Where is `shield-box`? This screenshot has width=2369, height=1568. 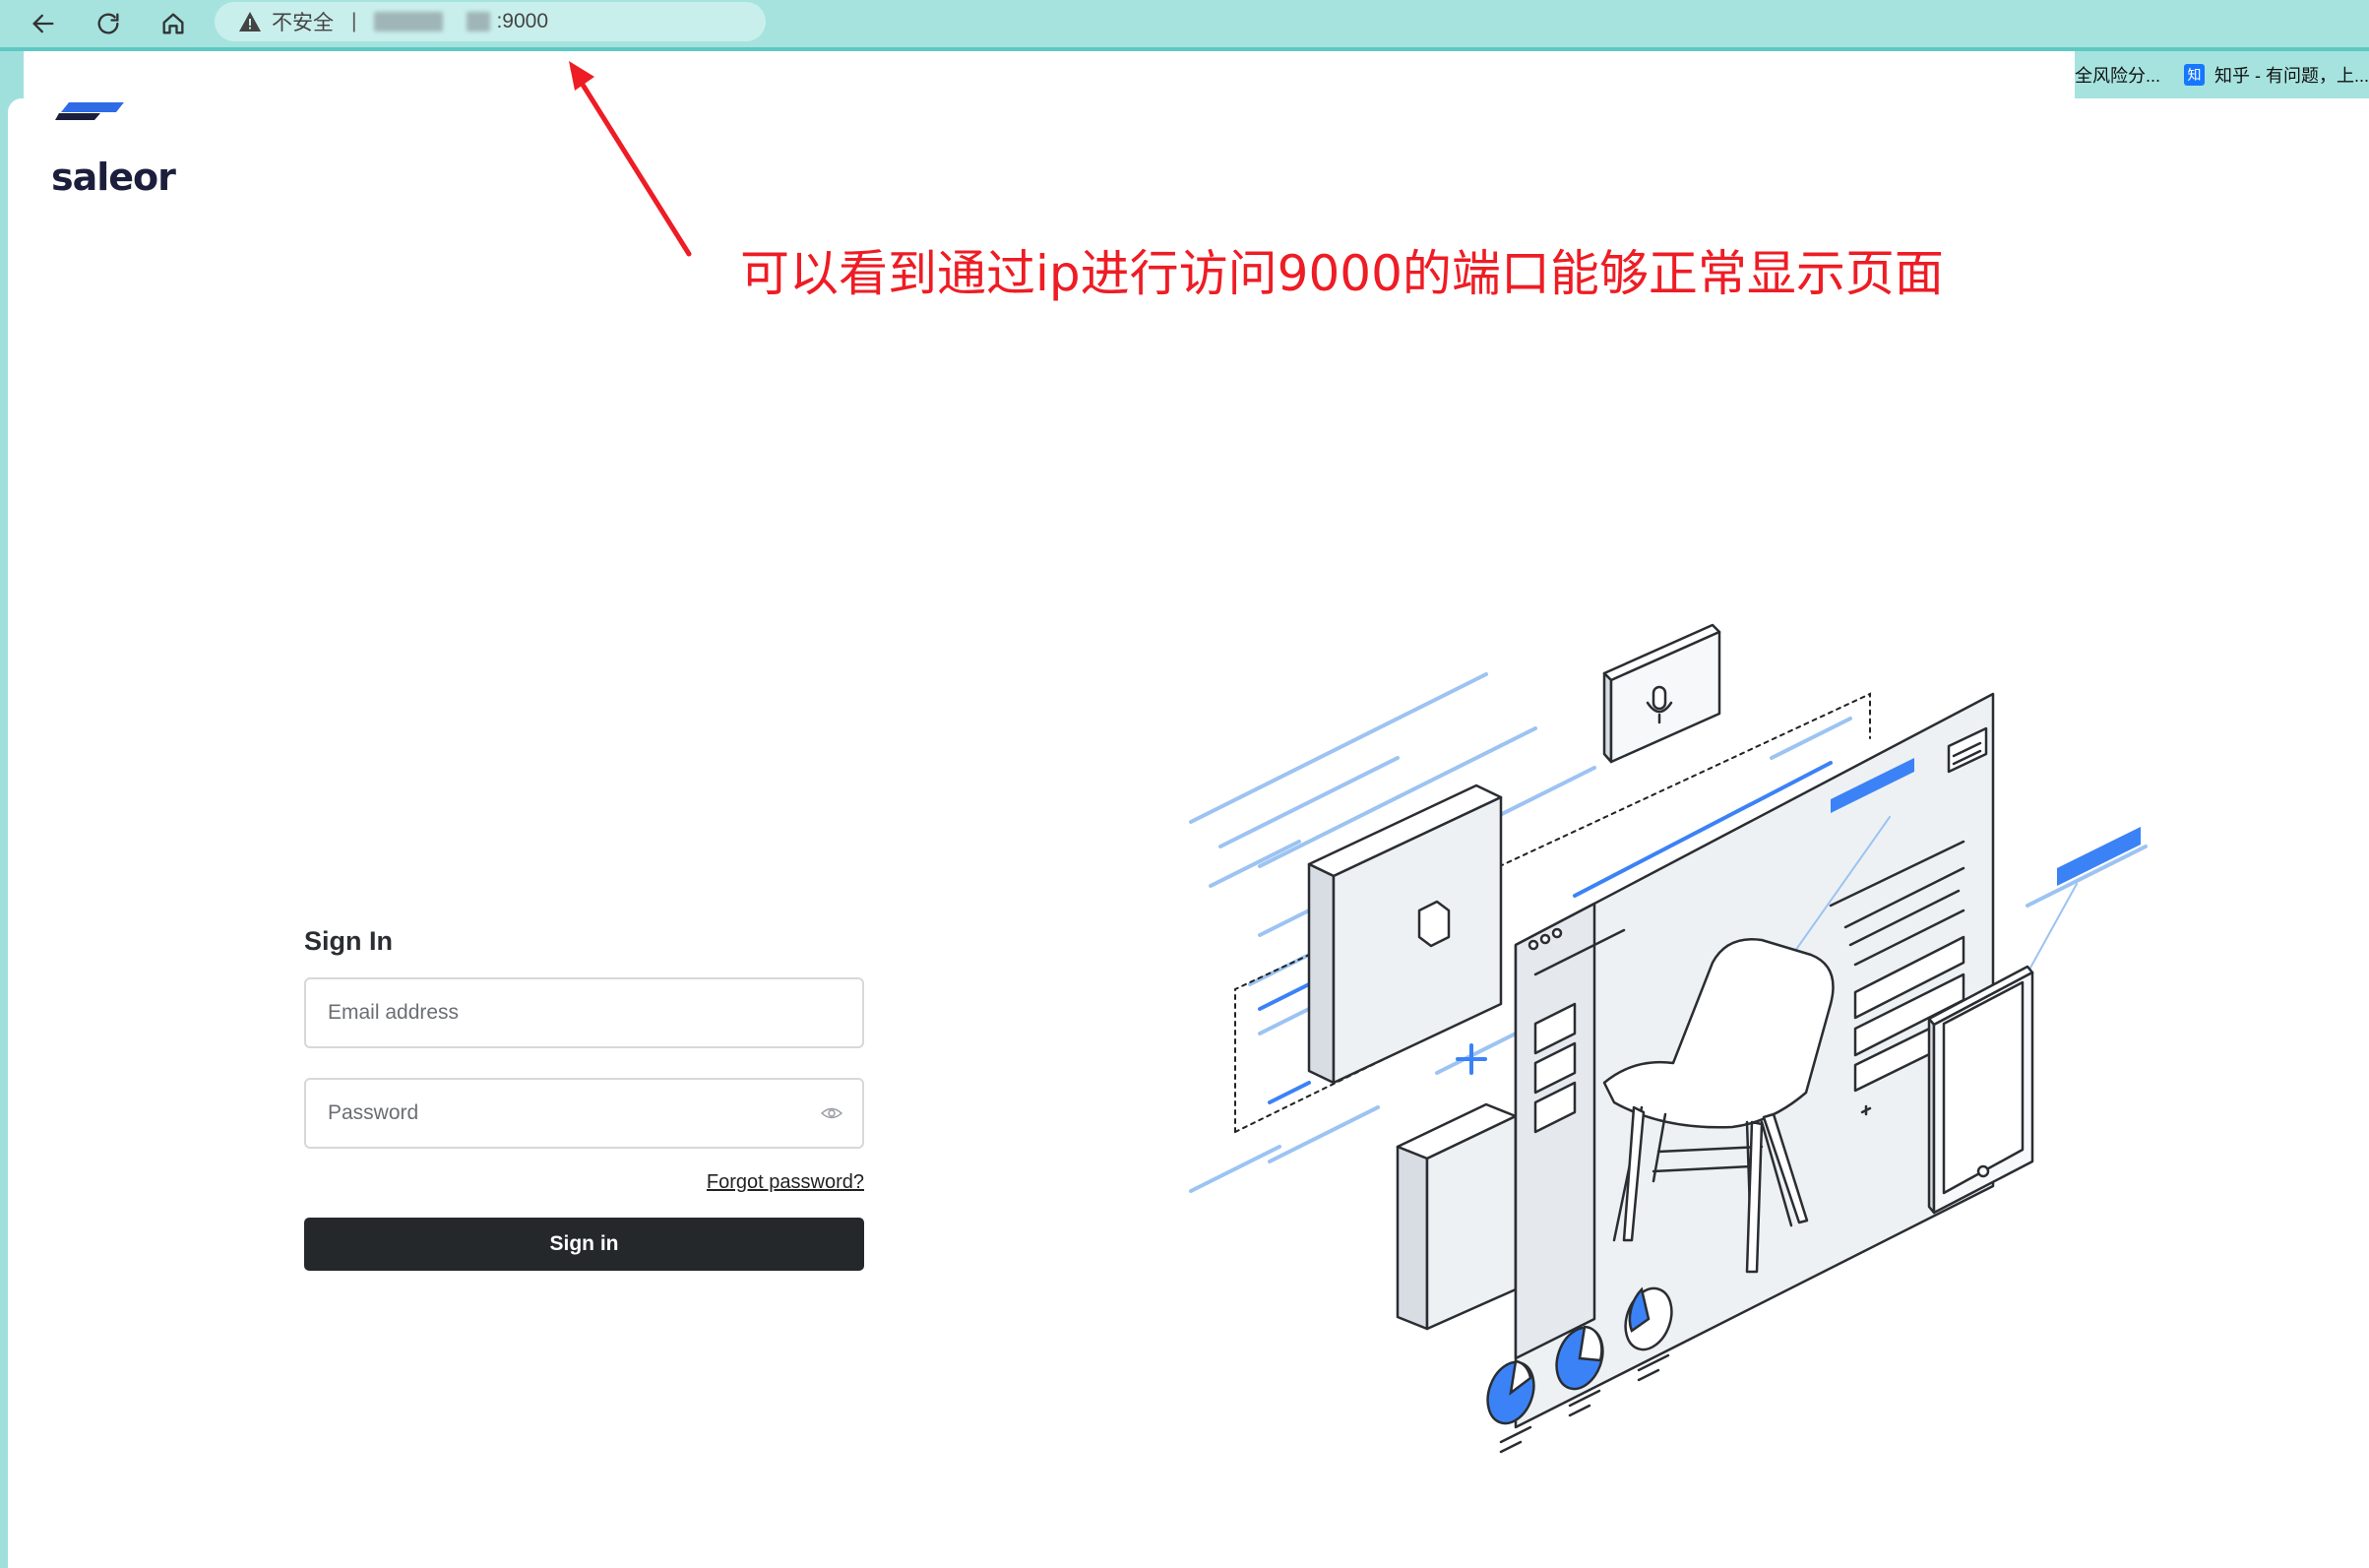
shield-box is located at coordinates (1405, 934).